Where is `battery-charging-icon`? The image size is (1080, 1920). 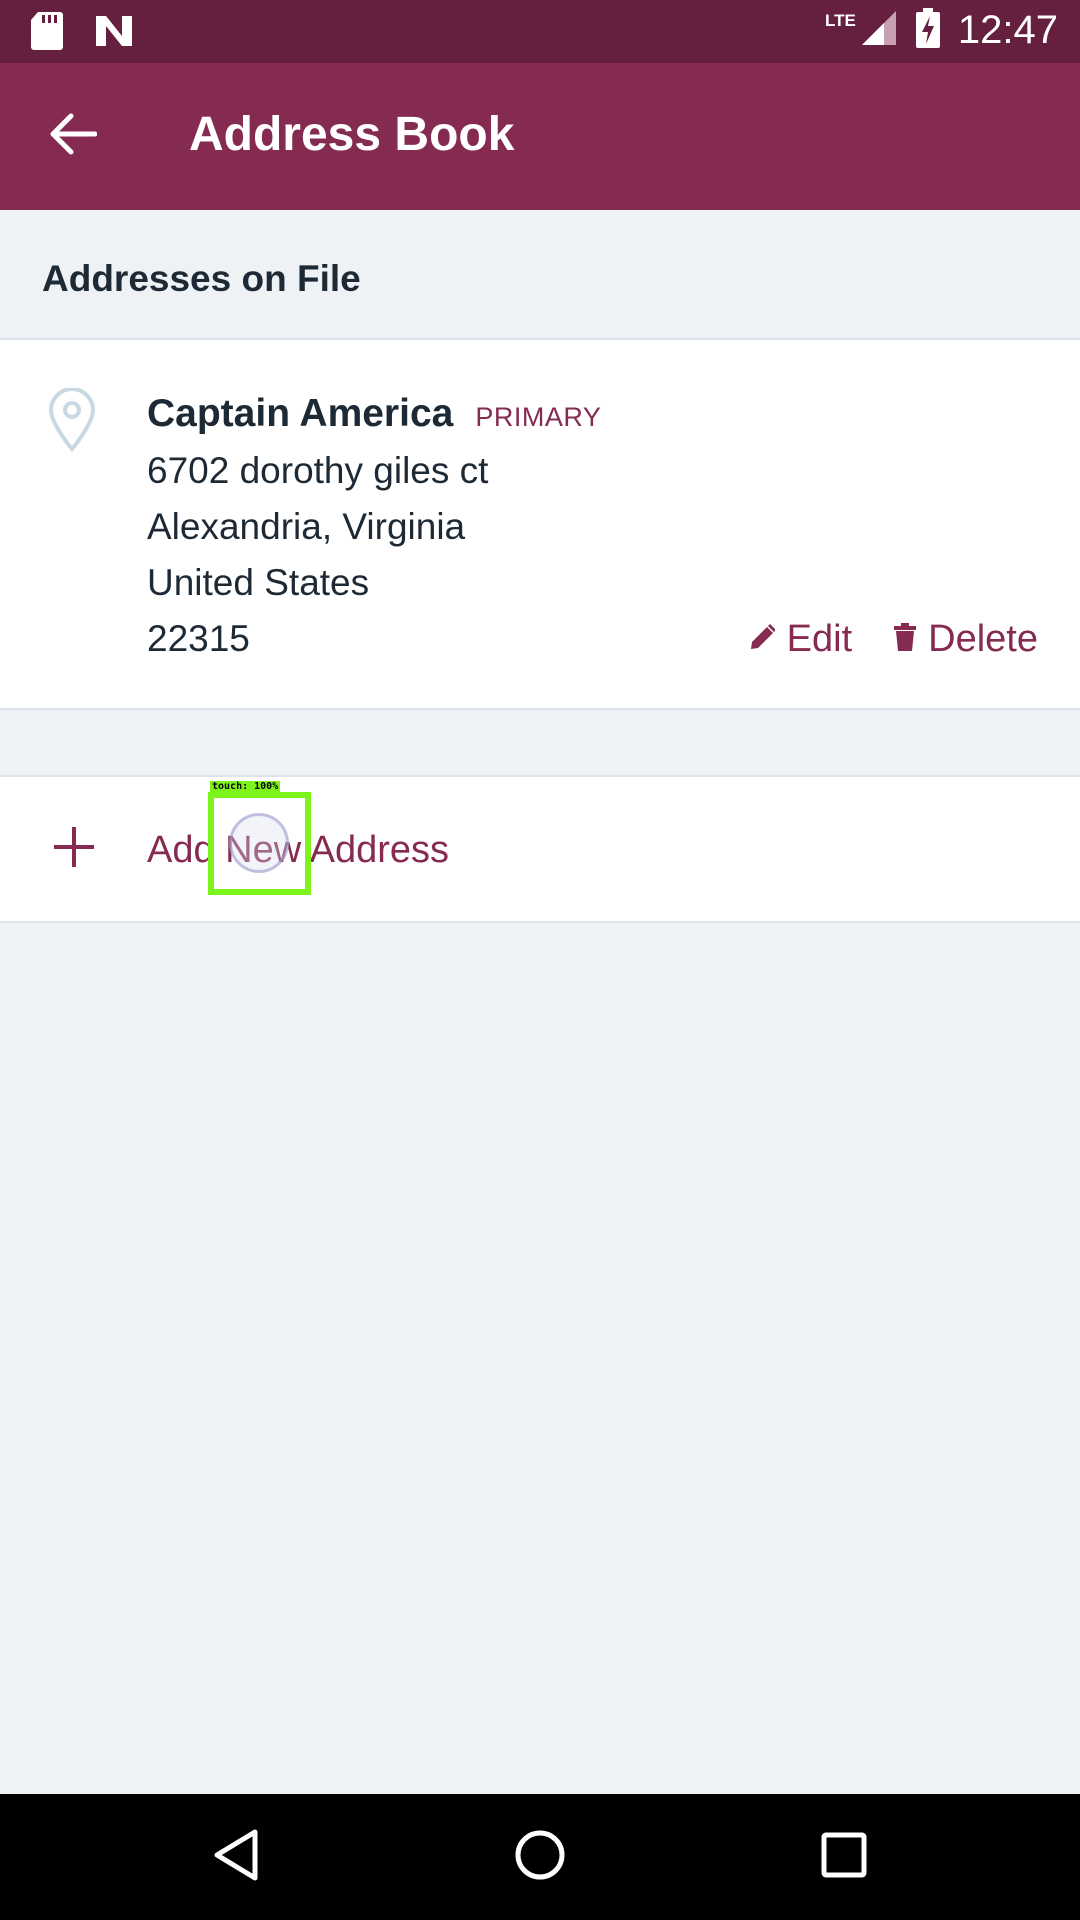 battery-charging-icon is located at coordinates (927, 30).